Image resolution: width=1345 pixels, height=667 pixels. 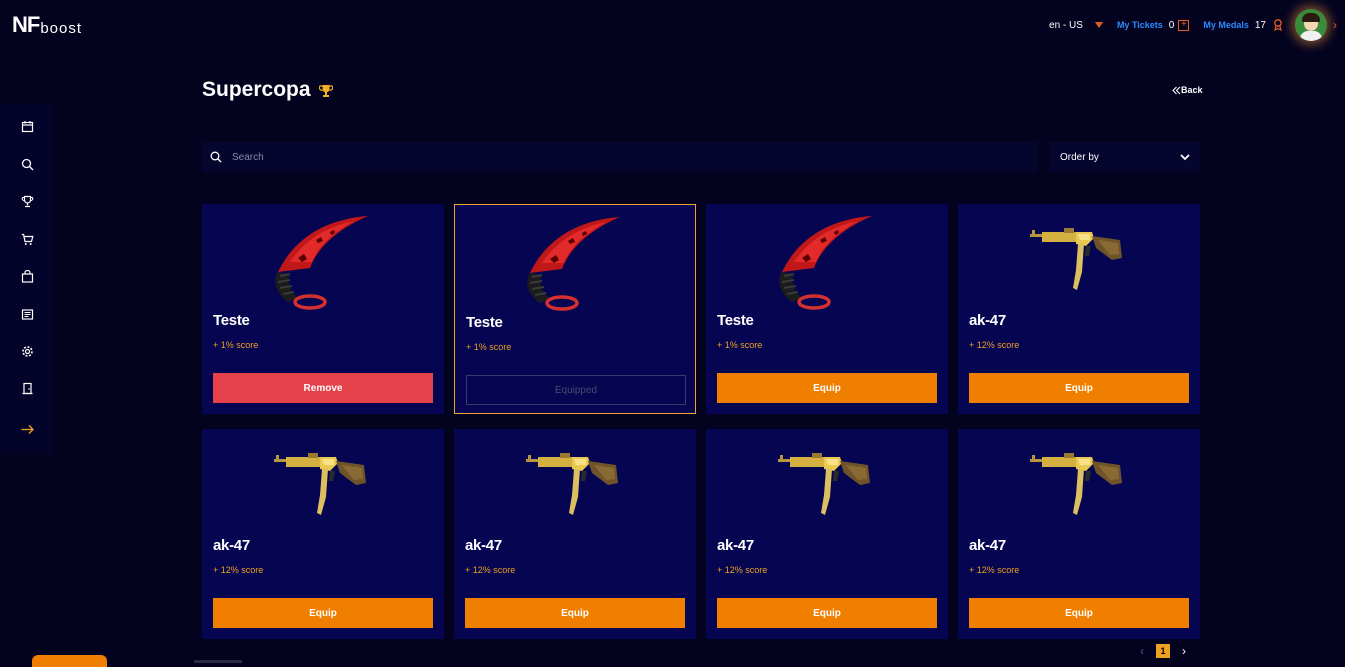 What do you see at coordinates (27, 239) in the screenshot?
I see `cart-icon` at bounding box center [27, 239].